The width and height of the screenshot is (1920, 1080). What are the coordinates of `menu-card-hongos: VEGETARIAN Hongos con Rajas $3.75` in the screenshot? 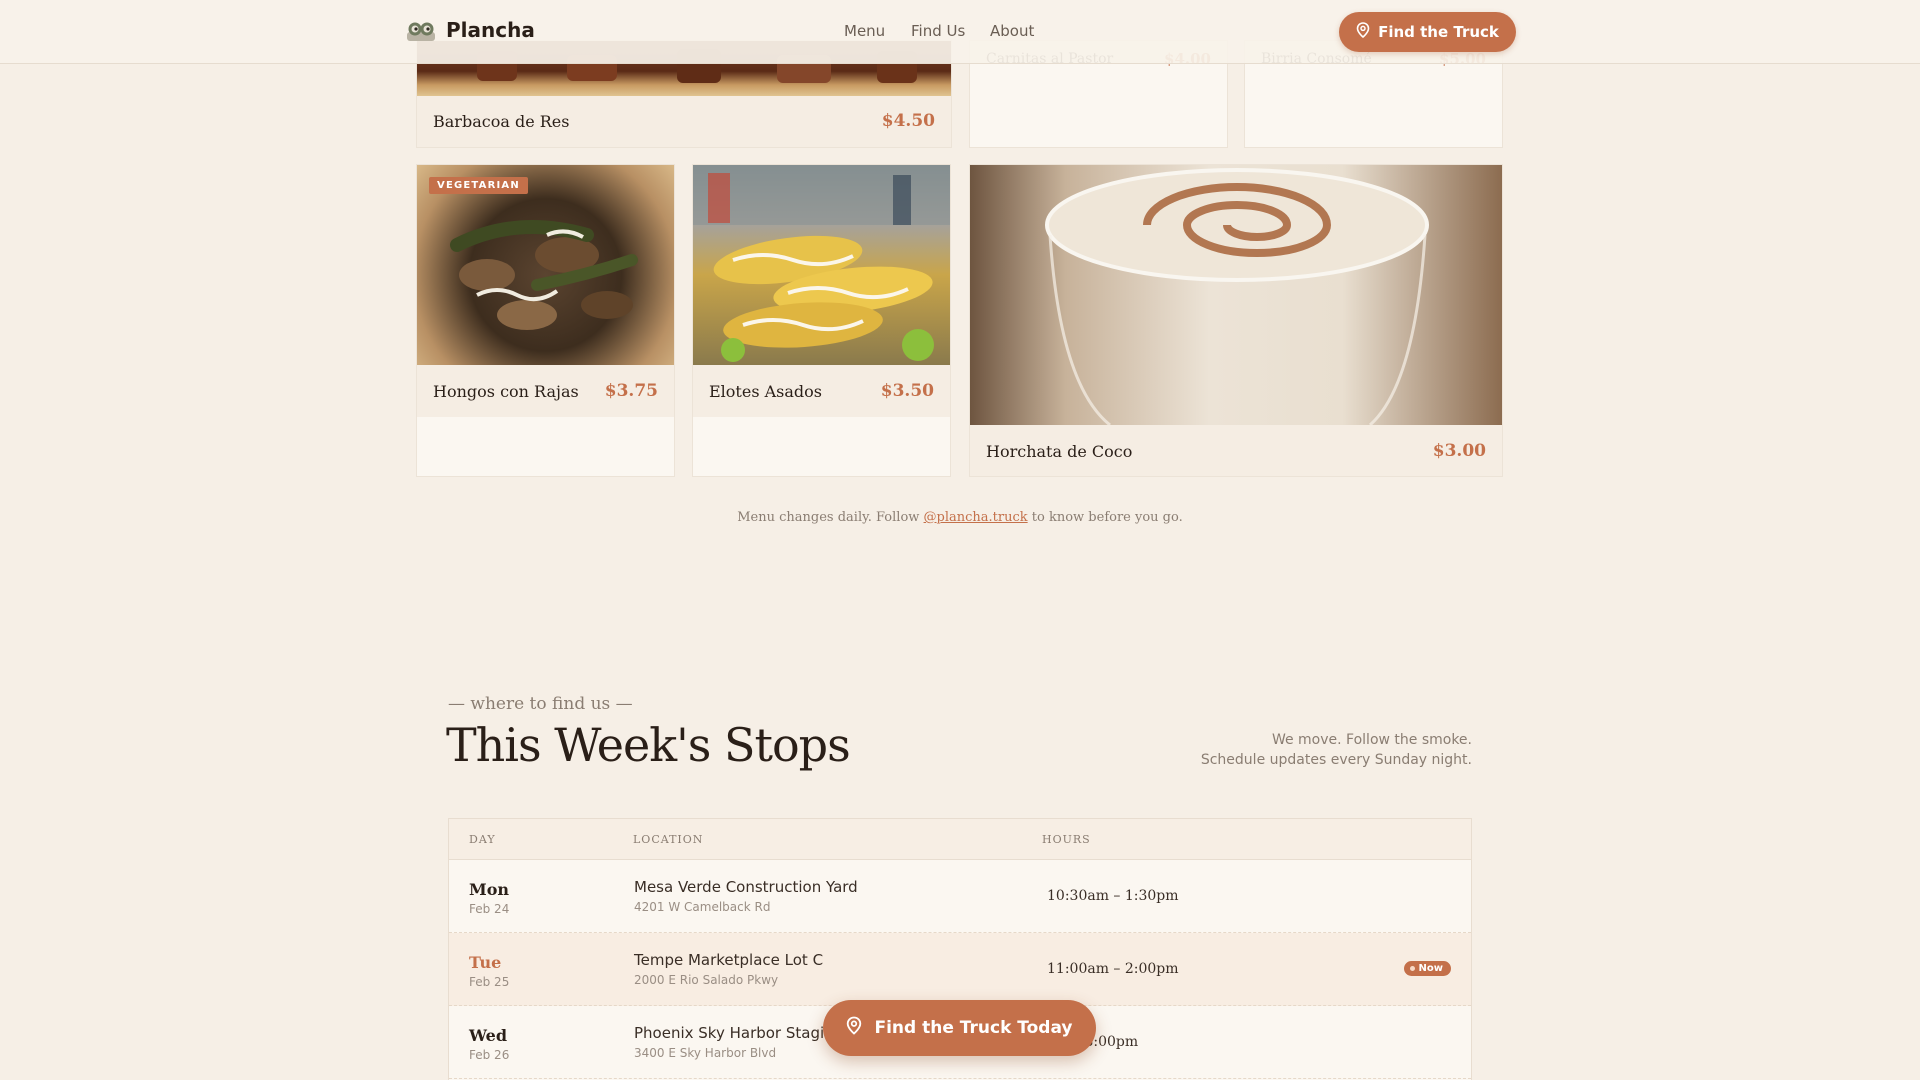 It's located at (545, 320).